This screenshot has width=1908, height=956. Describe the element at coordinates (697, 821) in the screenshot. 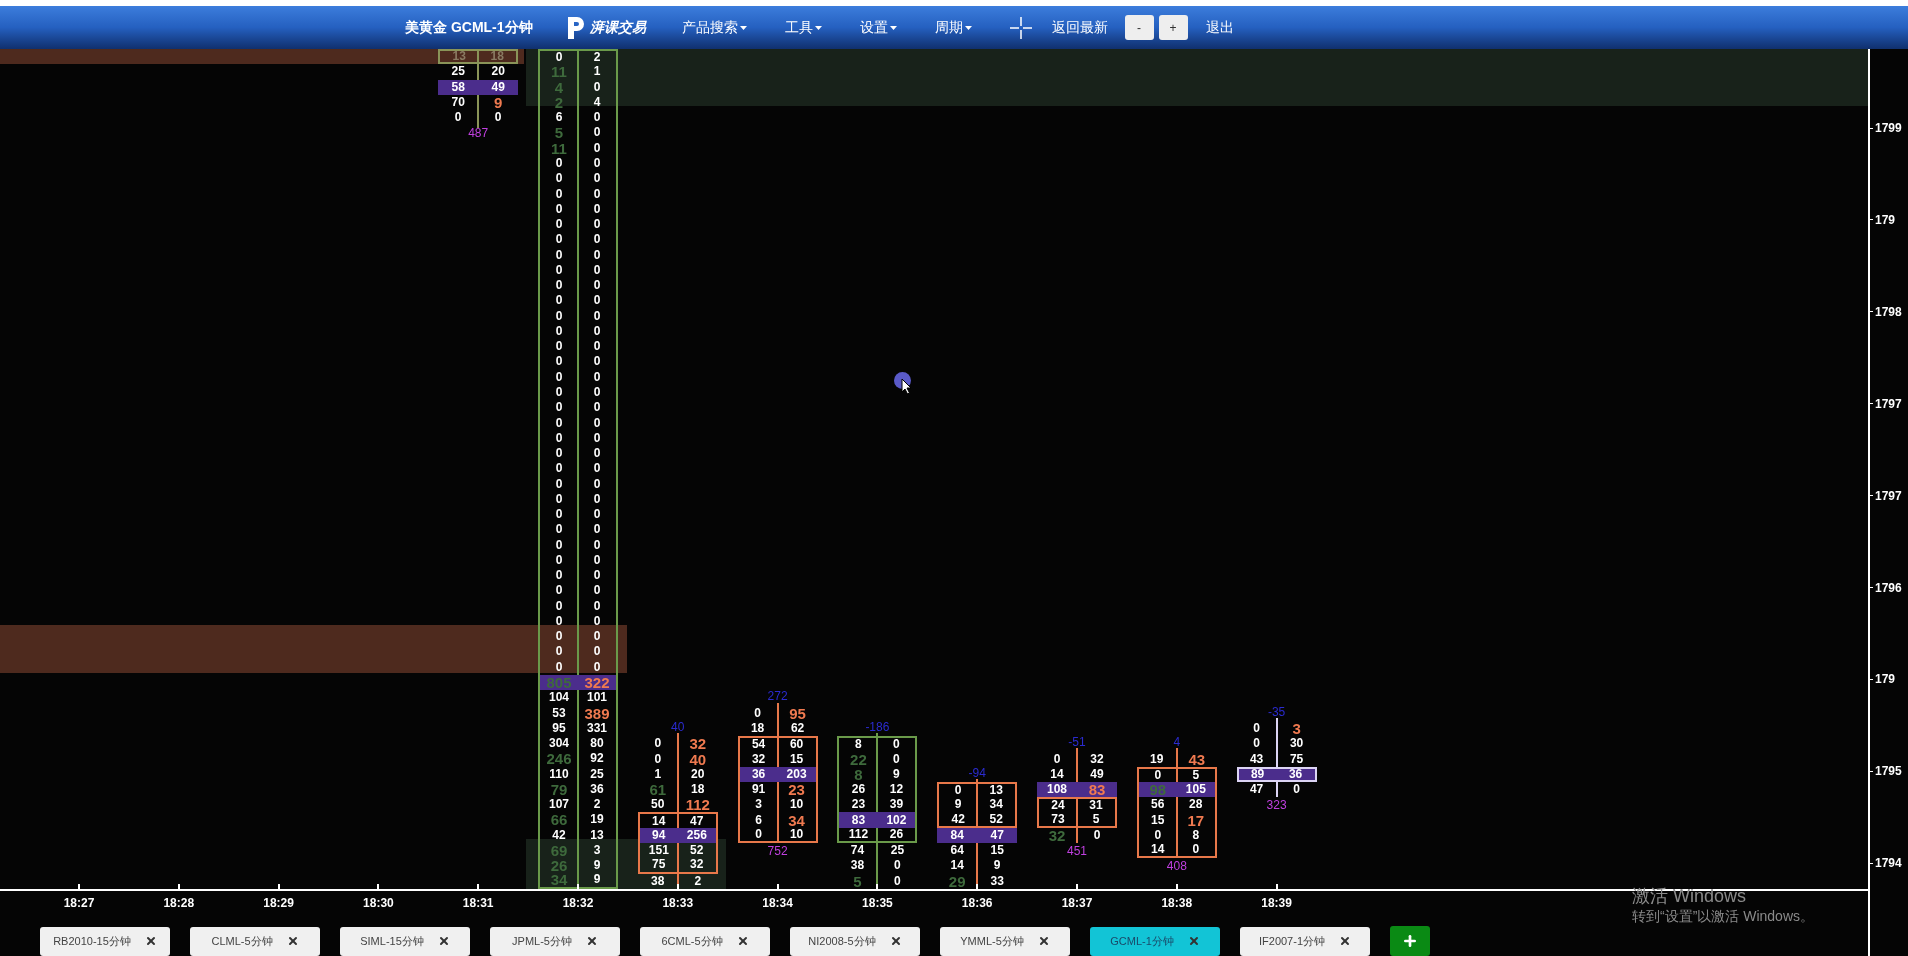

I see `ask-volume: 47` at that location.